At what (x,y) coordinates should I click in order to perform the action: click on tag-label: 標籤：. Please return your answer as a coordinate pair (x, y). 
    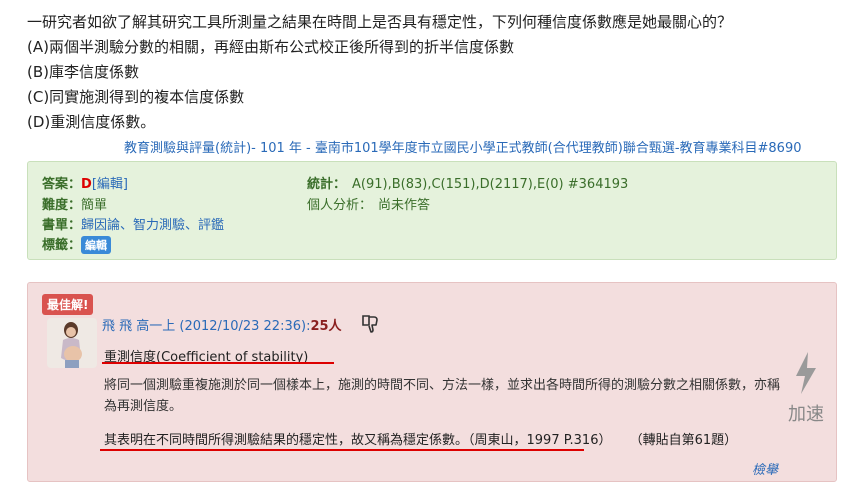
    Looking at the image, I should click on (62, 245).